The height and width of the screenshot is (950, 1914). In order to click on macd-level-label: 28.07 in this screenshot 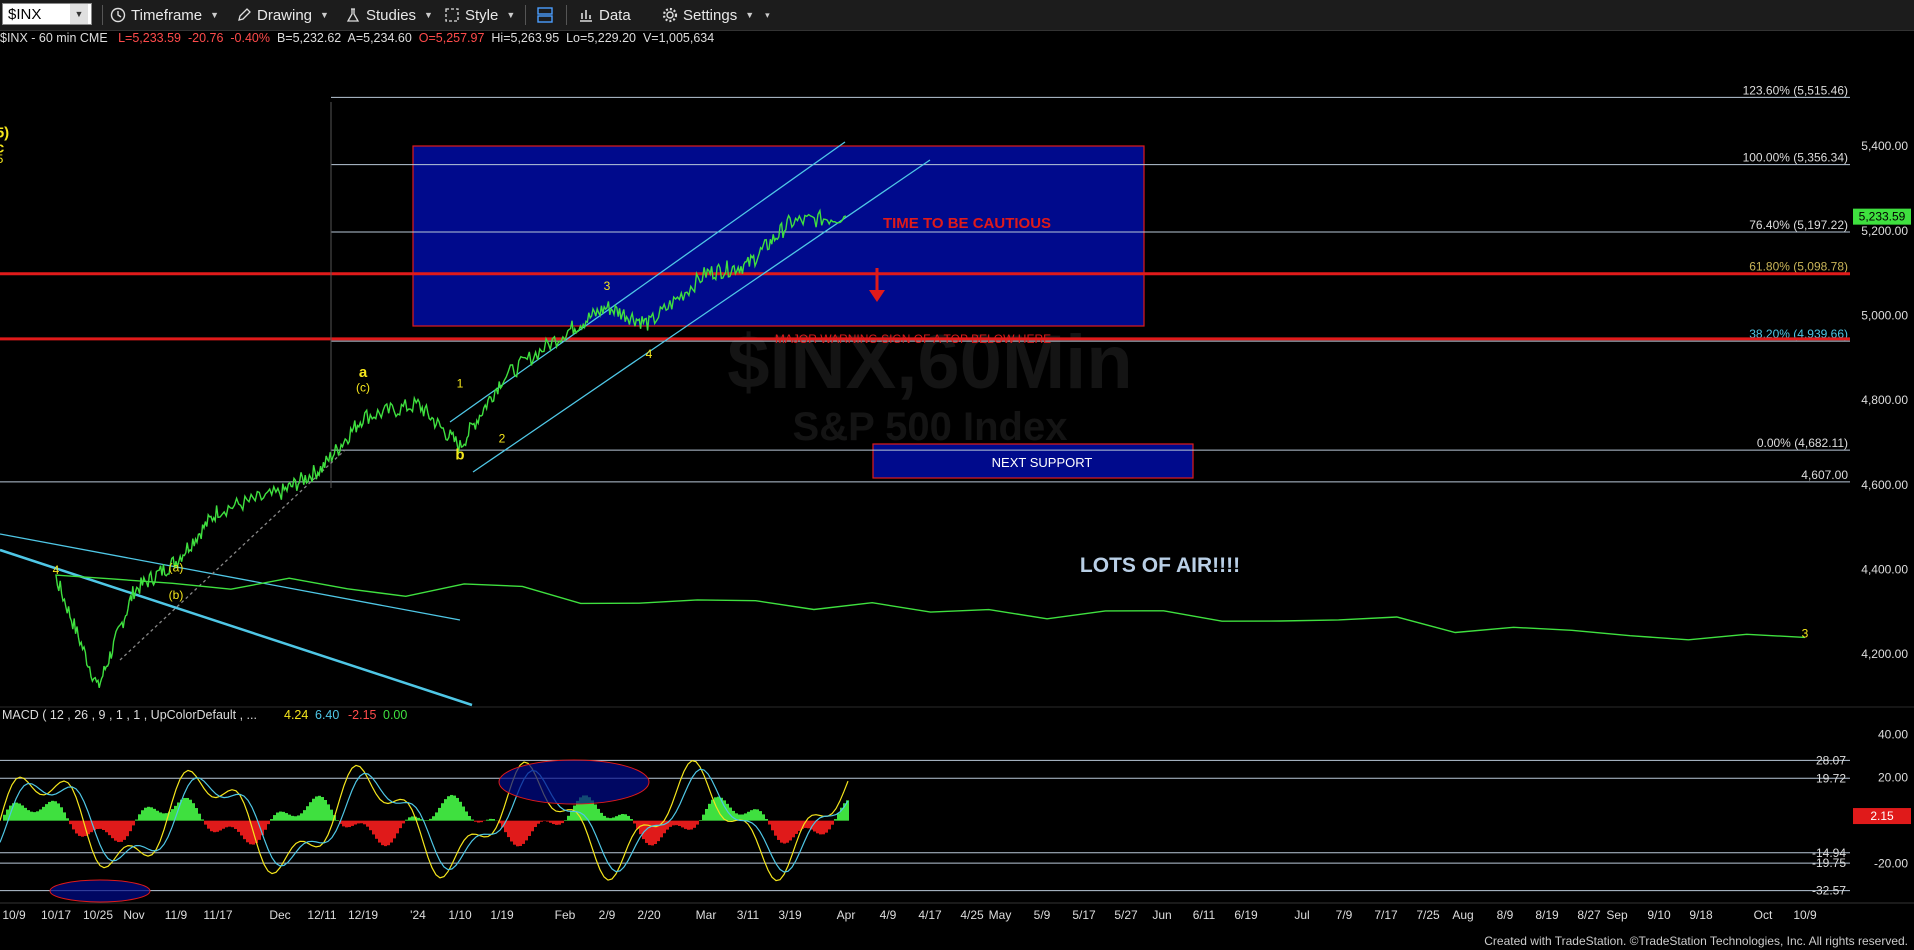, I will do `click(1831, 760)`.